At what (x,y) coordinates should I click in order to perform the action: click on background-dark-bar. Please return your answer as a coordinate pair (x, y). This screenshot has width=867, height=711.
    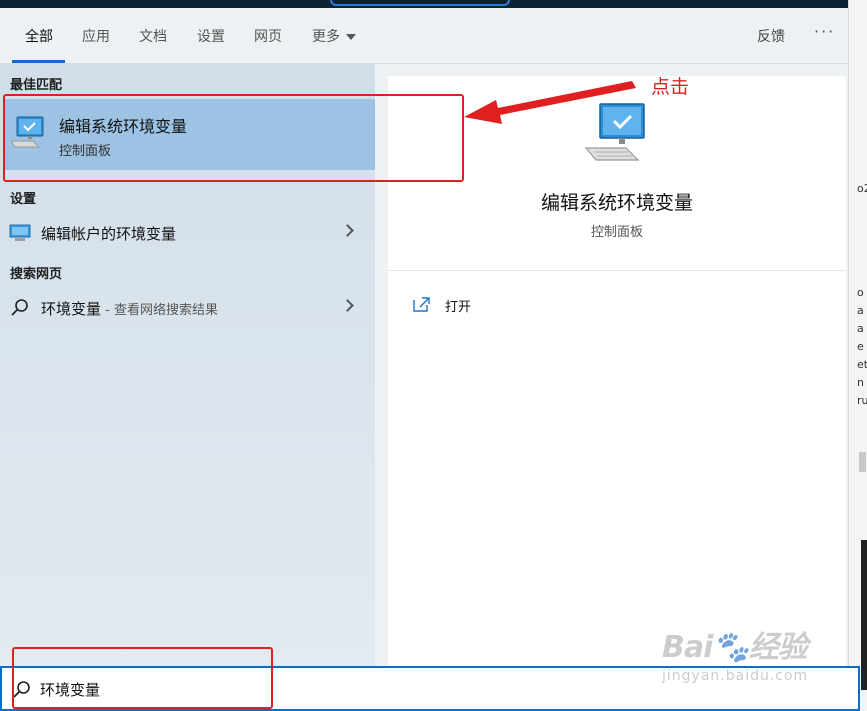
    Looking at the image, I should click on (864, 615).